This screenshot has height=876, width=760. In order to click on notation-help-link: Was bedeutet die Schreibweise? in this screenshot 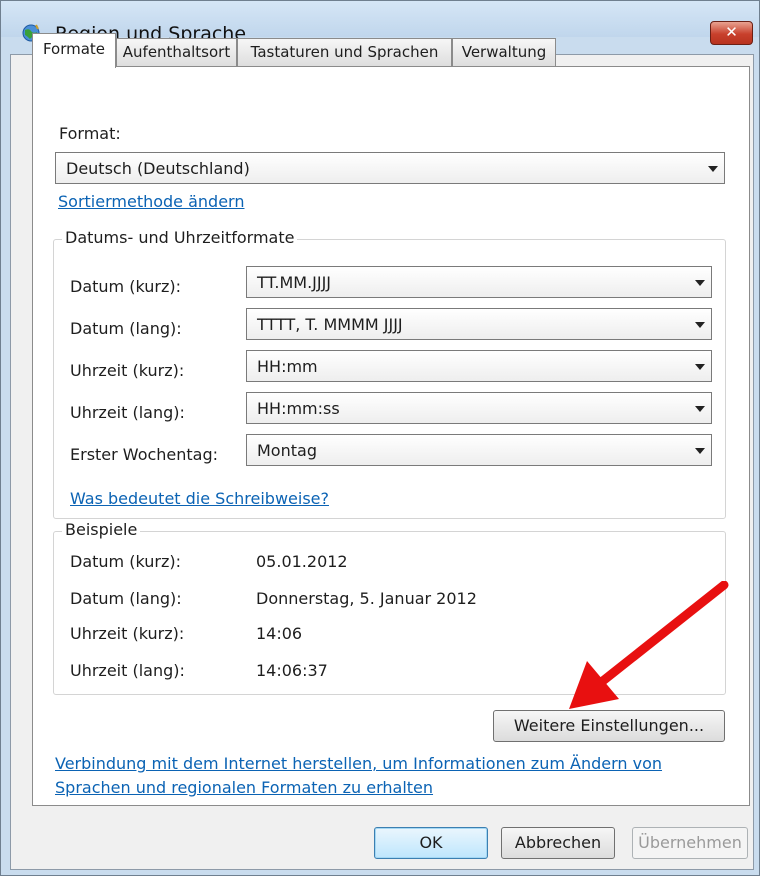, I will do `click(199, 498)`.